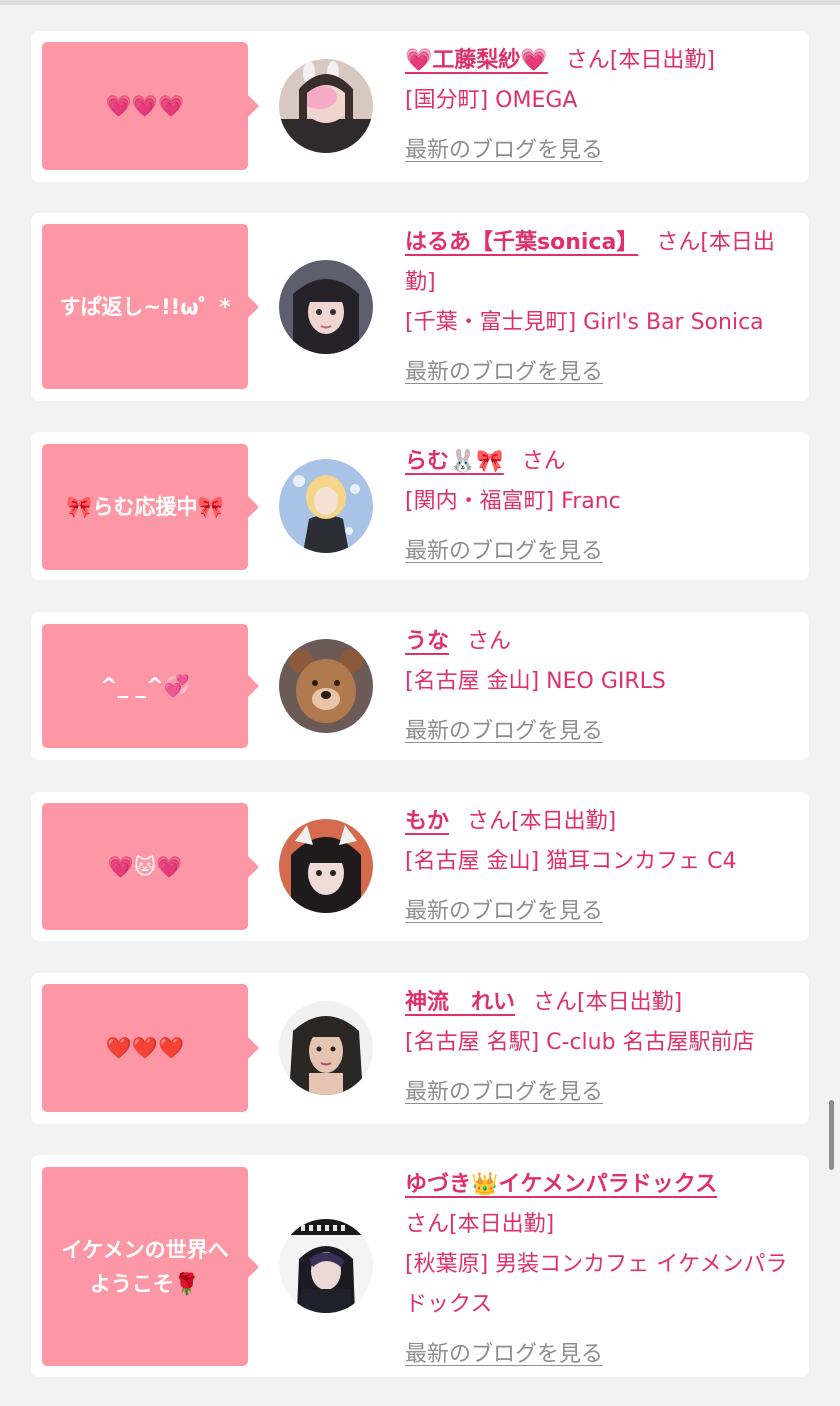 Image resolution: width=840 pixels, height=1406 pixels. What do you see at coordinates (602, 106) in the screenshot?
I see `cast-info: 💗工藤梨紗💗 さん[本日出勤] [国分町] OMEGA 最新のブログを見る` at bounding box center [602, 106].